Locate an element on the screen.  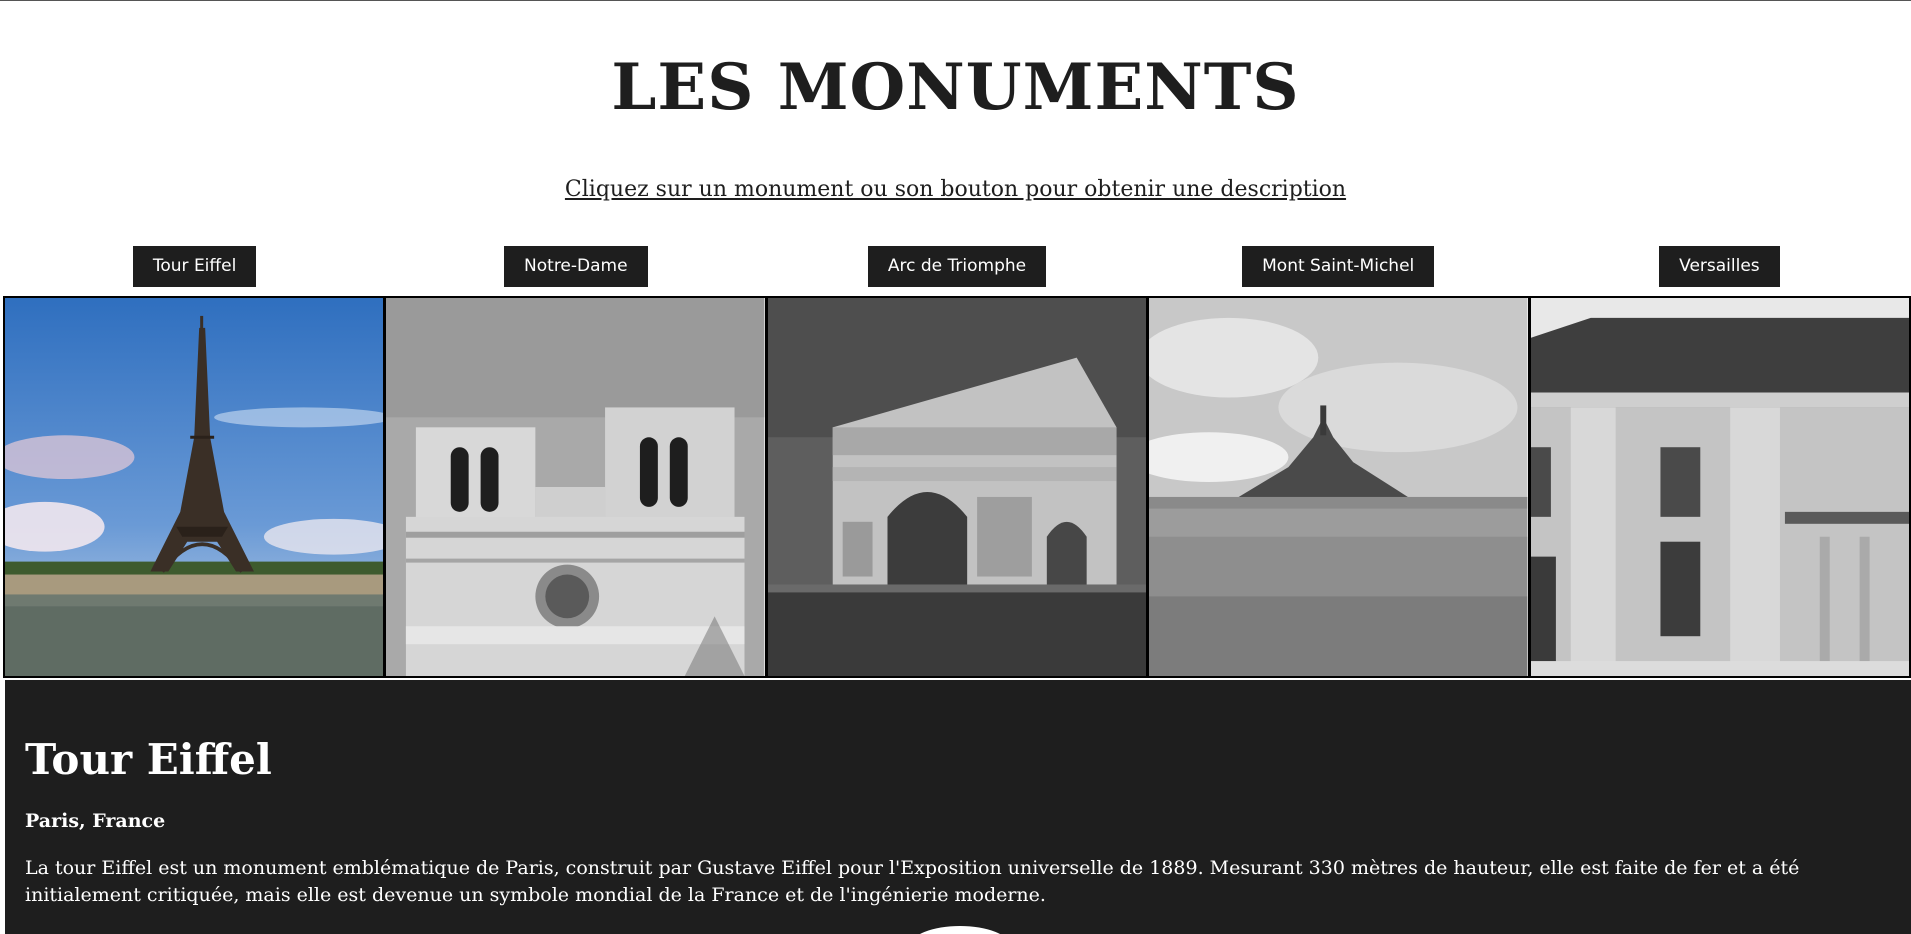
versailles-image is located at coordinates (1720, 487).